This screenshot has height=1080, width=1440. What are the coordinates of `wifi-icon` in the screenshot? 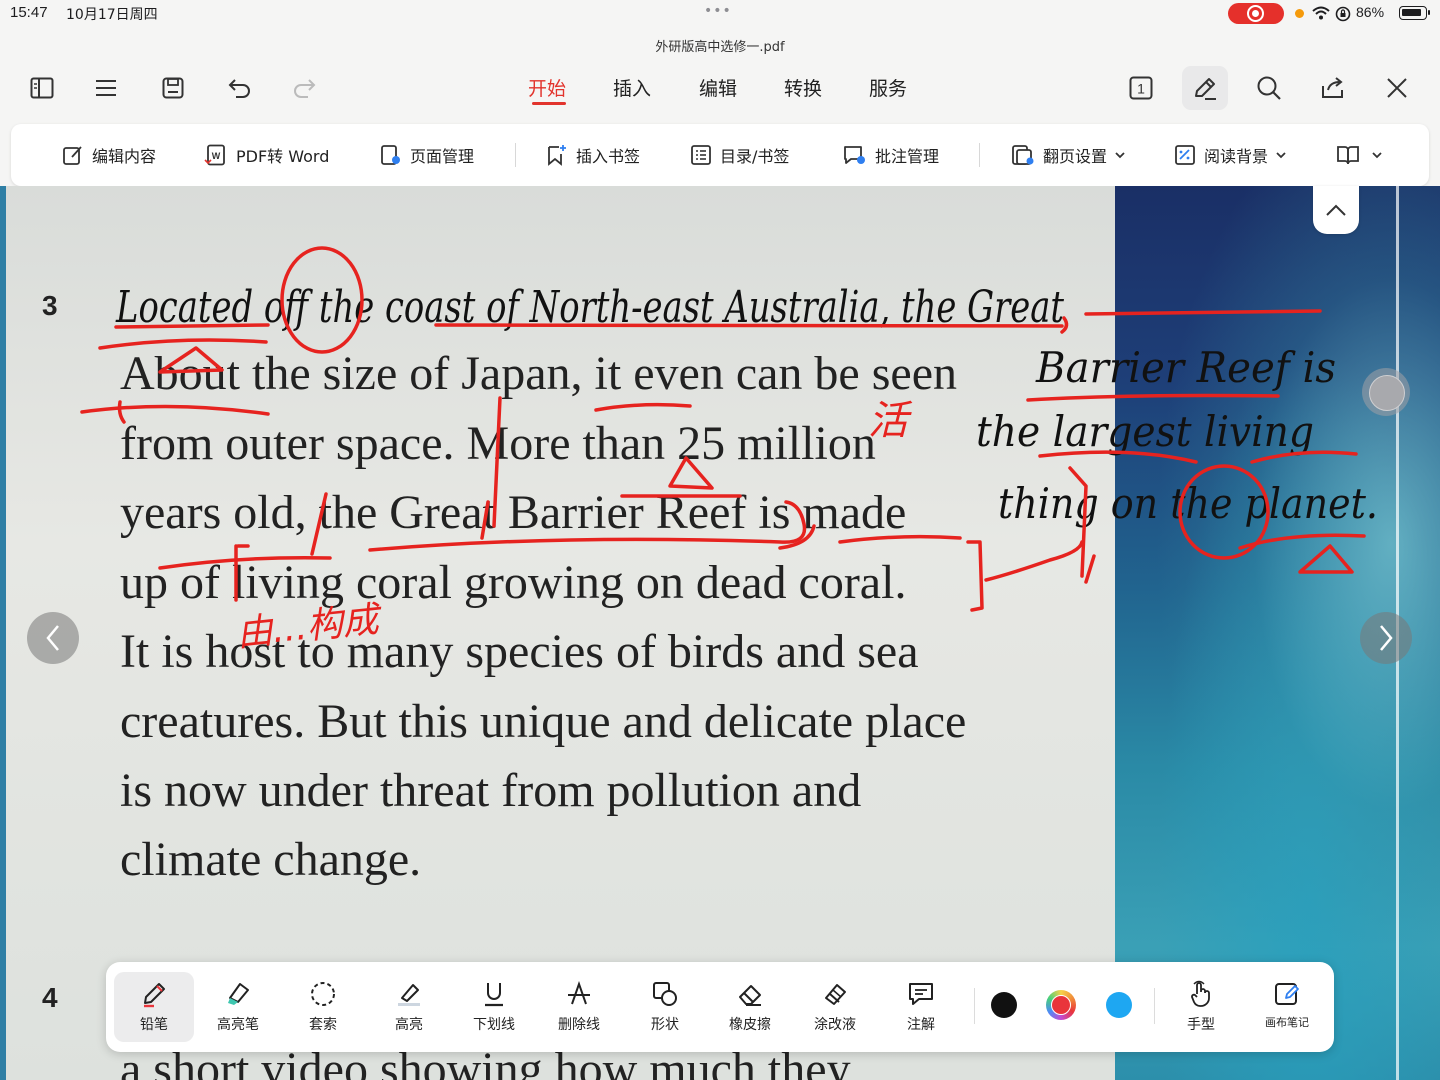 It's located at (1321, 13).